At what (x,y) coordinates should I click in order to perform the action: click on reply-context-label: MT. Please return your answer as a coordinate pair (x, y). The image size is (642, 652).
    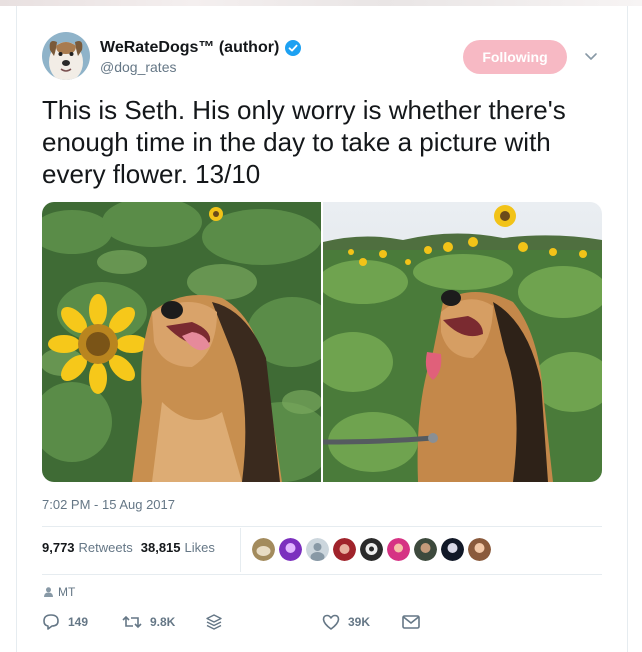
    Looking at the image, I should click on (67, 592).